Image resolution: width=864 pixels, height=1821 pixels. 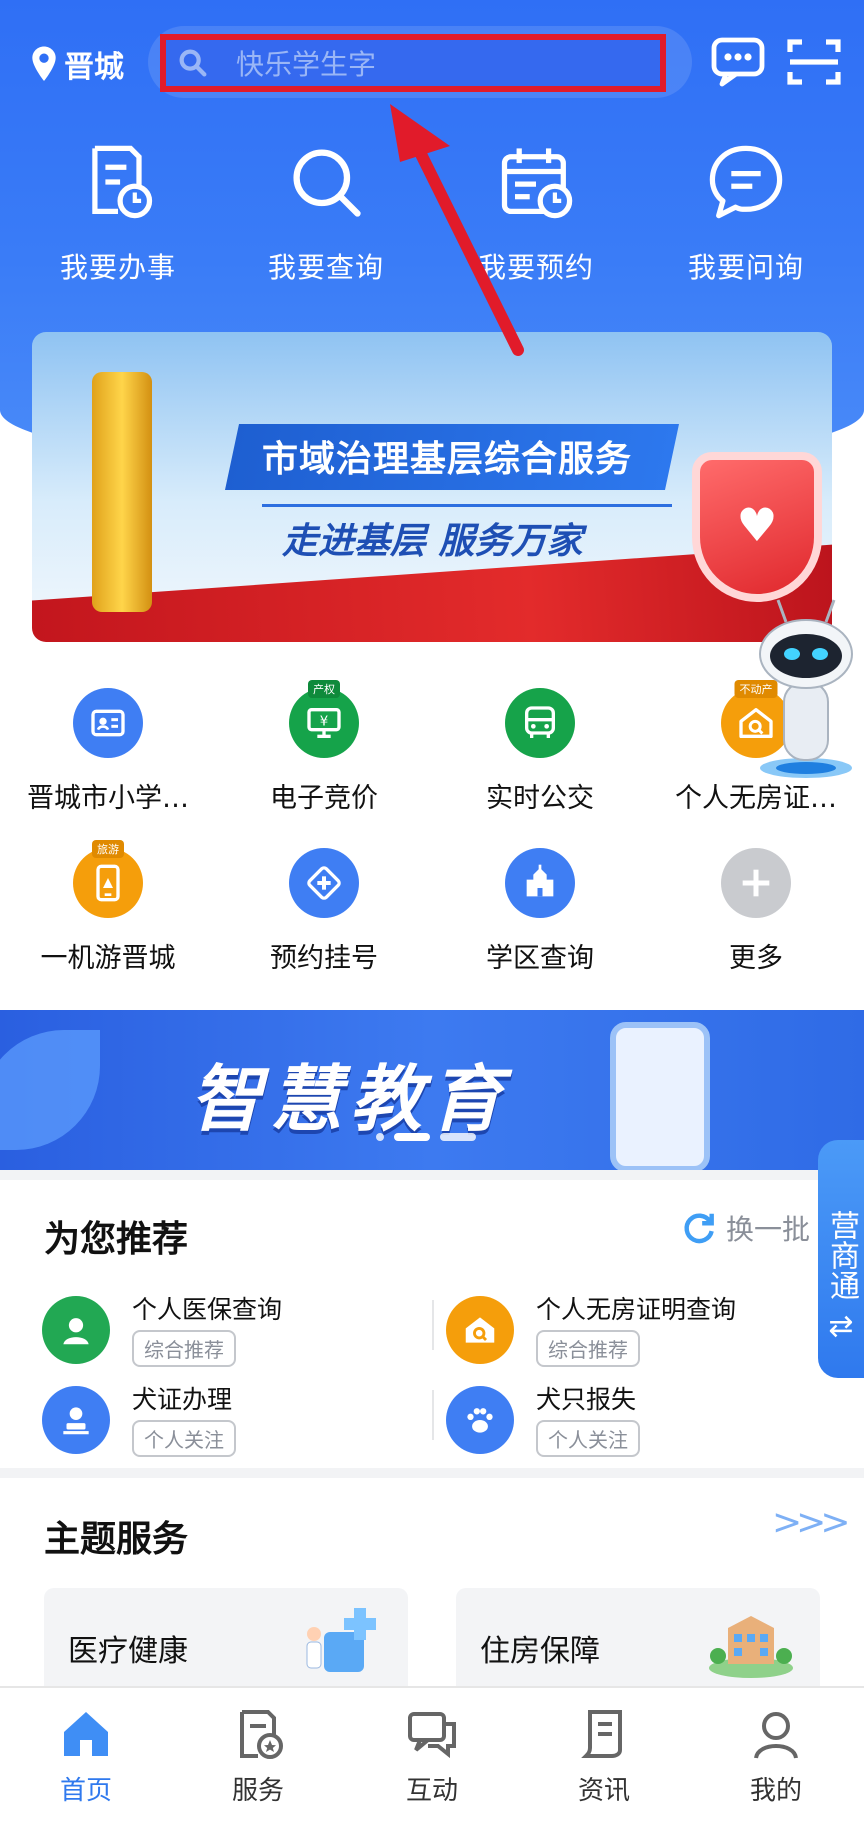 I want to click on rec-divider, so click(x=433, y=1415).